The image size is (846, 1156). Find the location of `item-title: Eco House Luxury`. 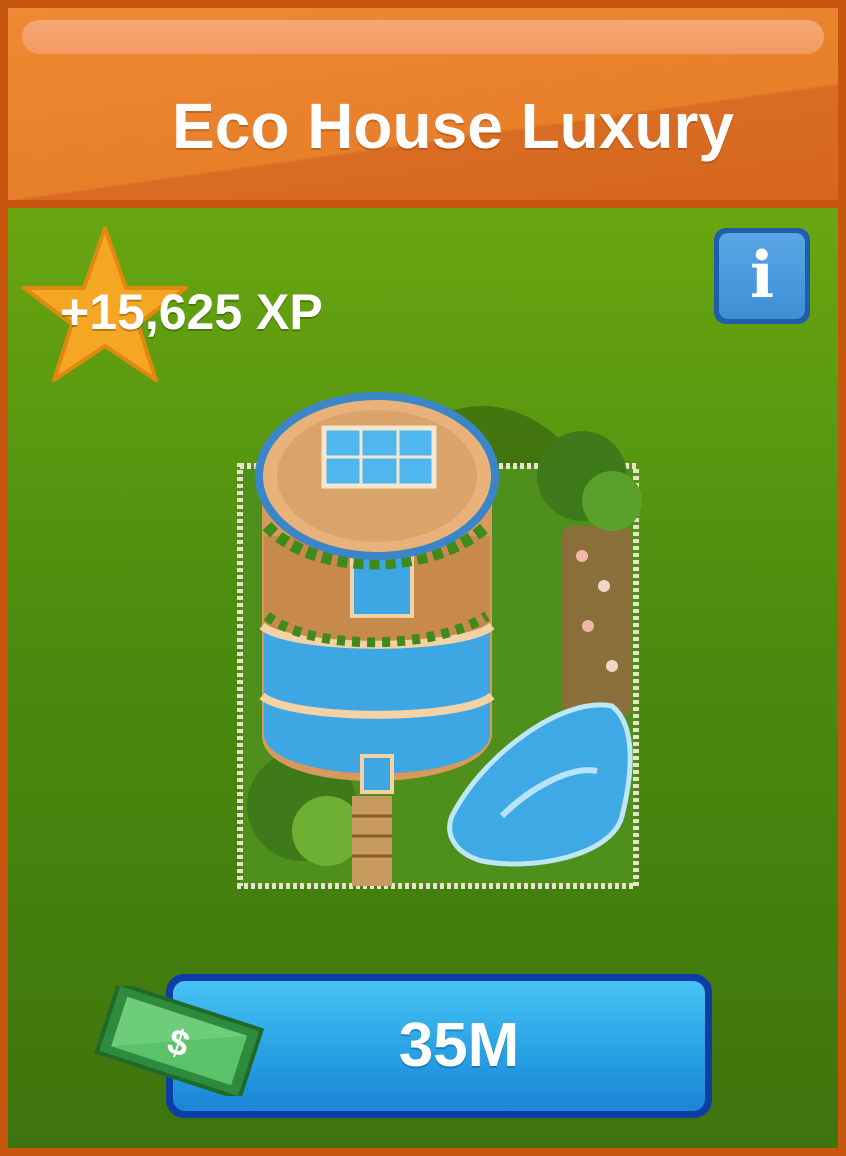

item-title: Eco House Luxury is located at coordinates (453, 126).